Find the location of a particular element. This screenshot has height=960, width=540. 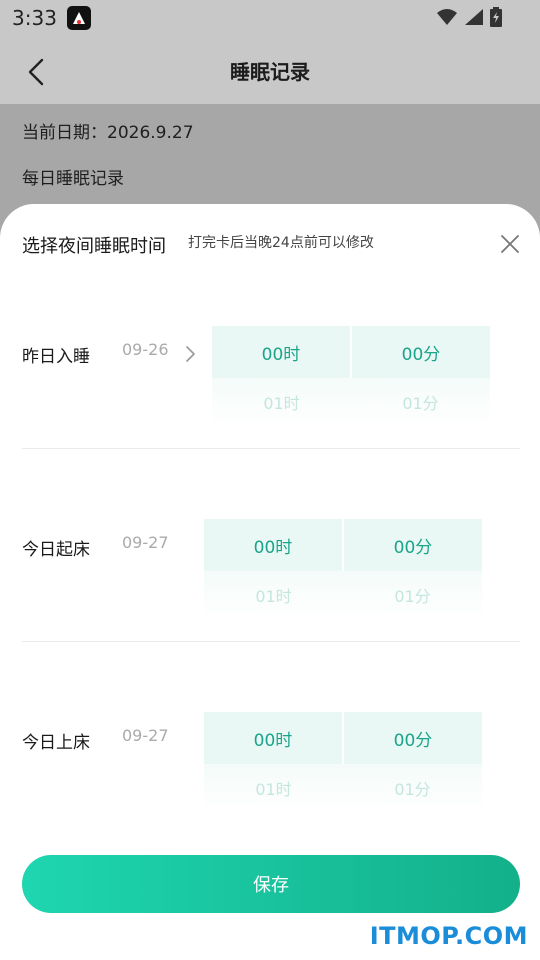

current-date: 当前日期：2026.9.27 is located at coordinates (108, 133).